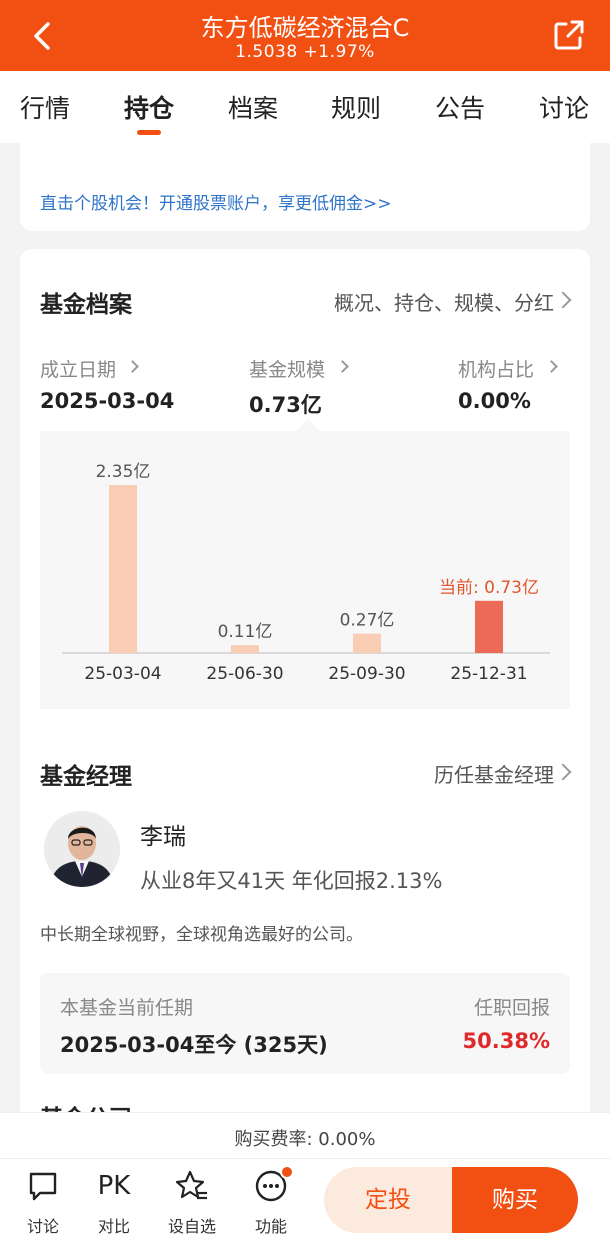 Image resolution: width=610 pixels, height=1252 pixels. What do you see at coordinates (488, 674) in the screenshot?
I see `x-tick-label: 25-12-31` at bounding box center [488, 674].